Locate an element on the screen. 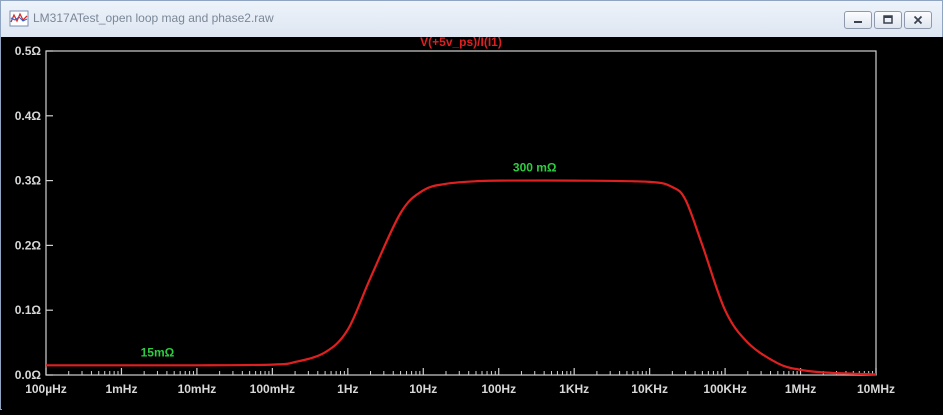 This screenshot has width=943, height=415. y-tick-label: 0.5Ω is located at coordinates (28, 51).